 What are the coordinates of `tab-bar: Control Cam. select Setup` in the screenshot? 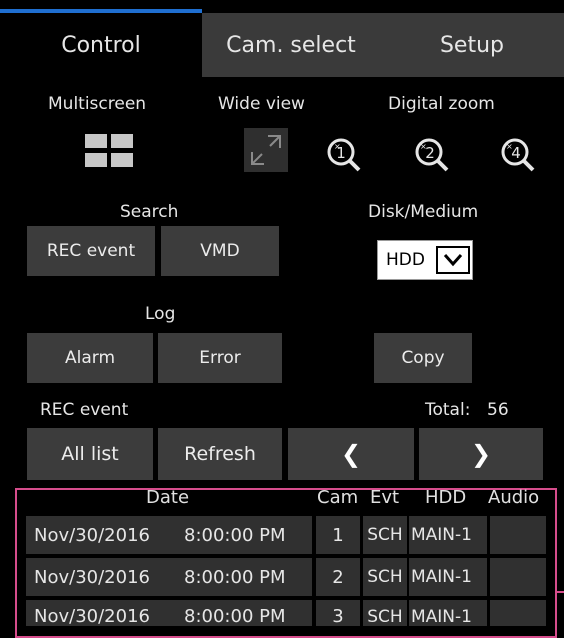 It's located at (282, 41).